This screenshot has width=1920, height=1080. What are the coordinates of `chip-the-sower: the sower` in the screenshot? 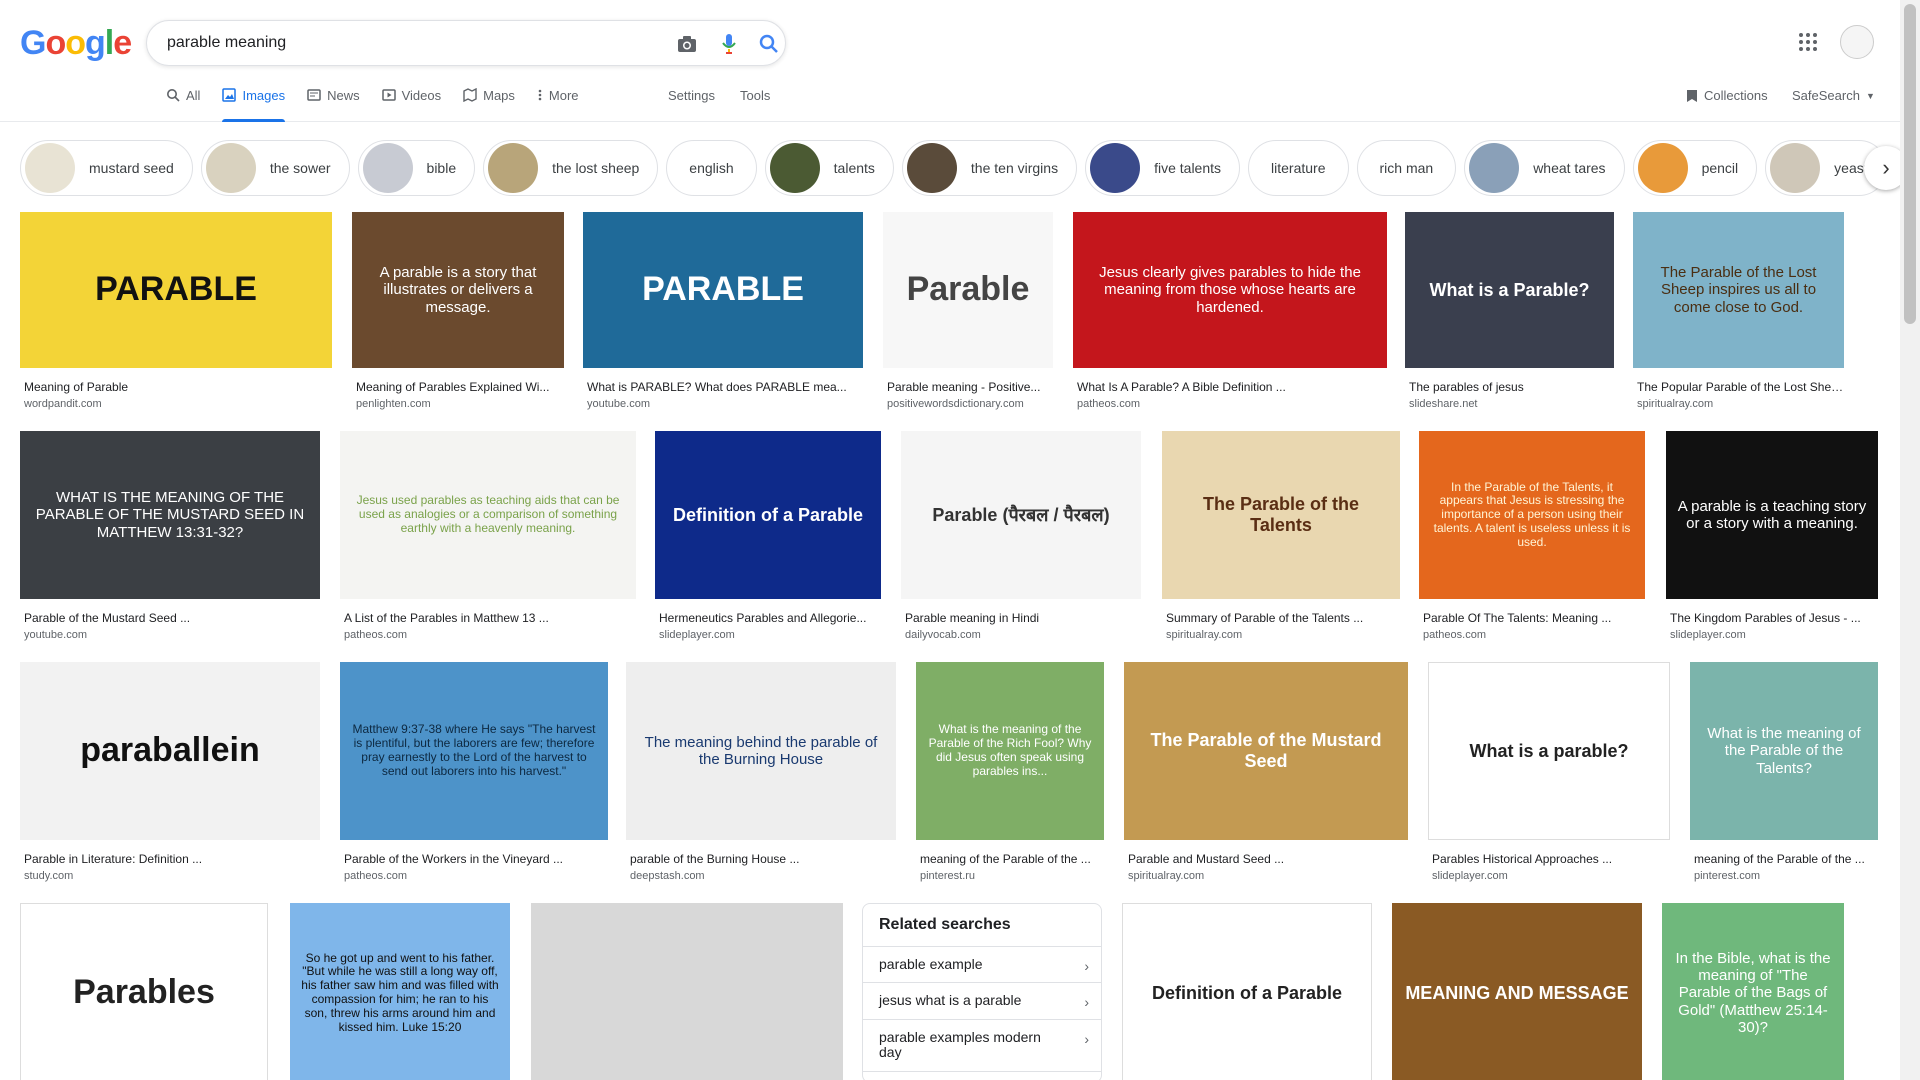 It's located at (275, 168).